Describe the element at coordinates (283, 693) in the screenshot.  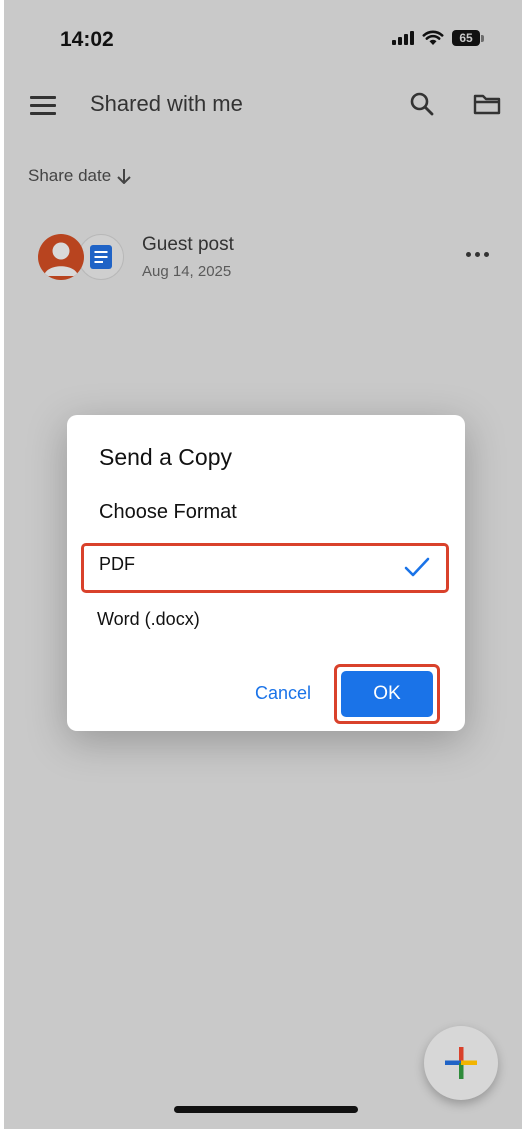
I see `cancel-button: Cancel` at that location.